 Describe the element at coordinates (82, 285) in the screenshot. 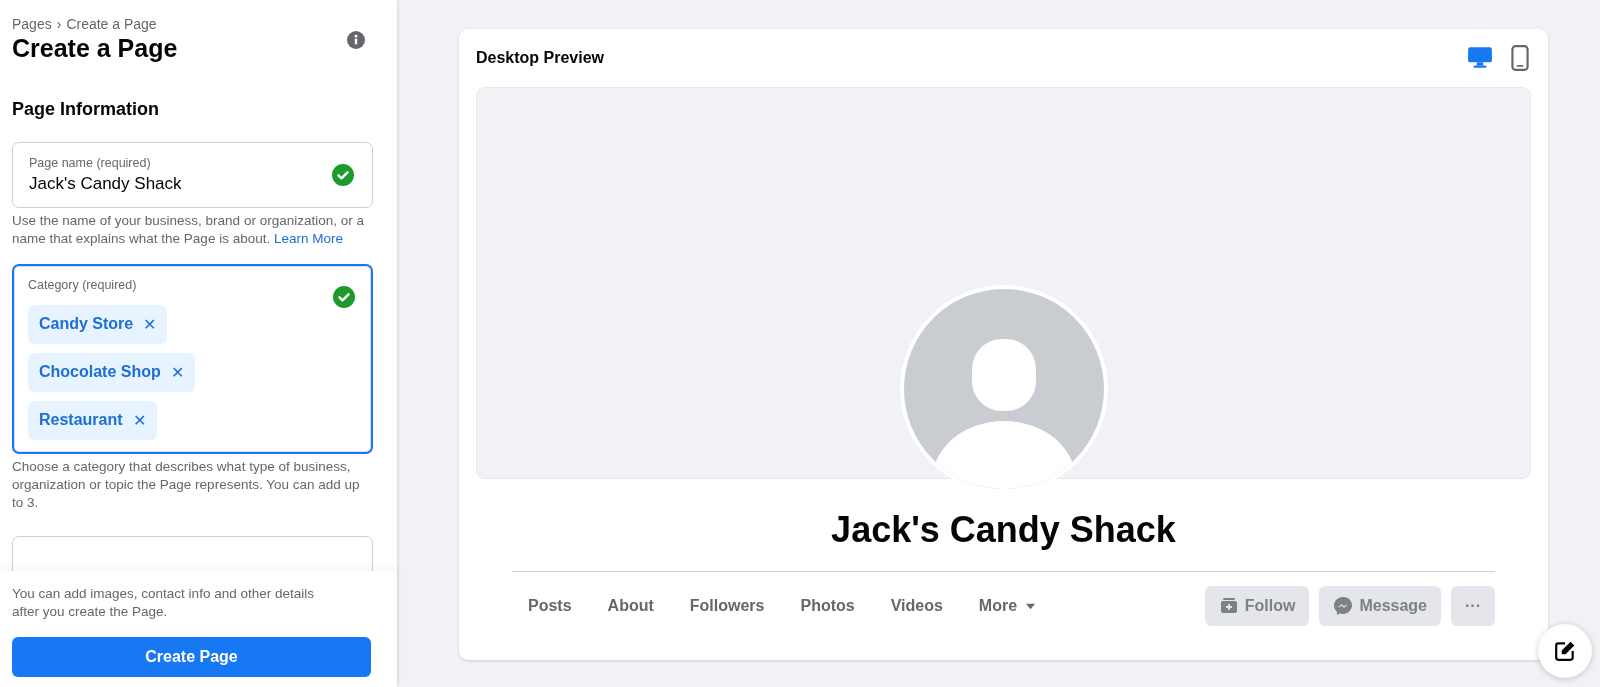

I see `field-label: Category (required)` at that location.